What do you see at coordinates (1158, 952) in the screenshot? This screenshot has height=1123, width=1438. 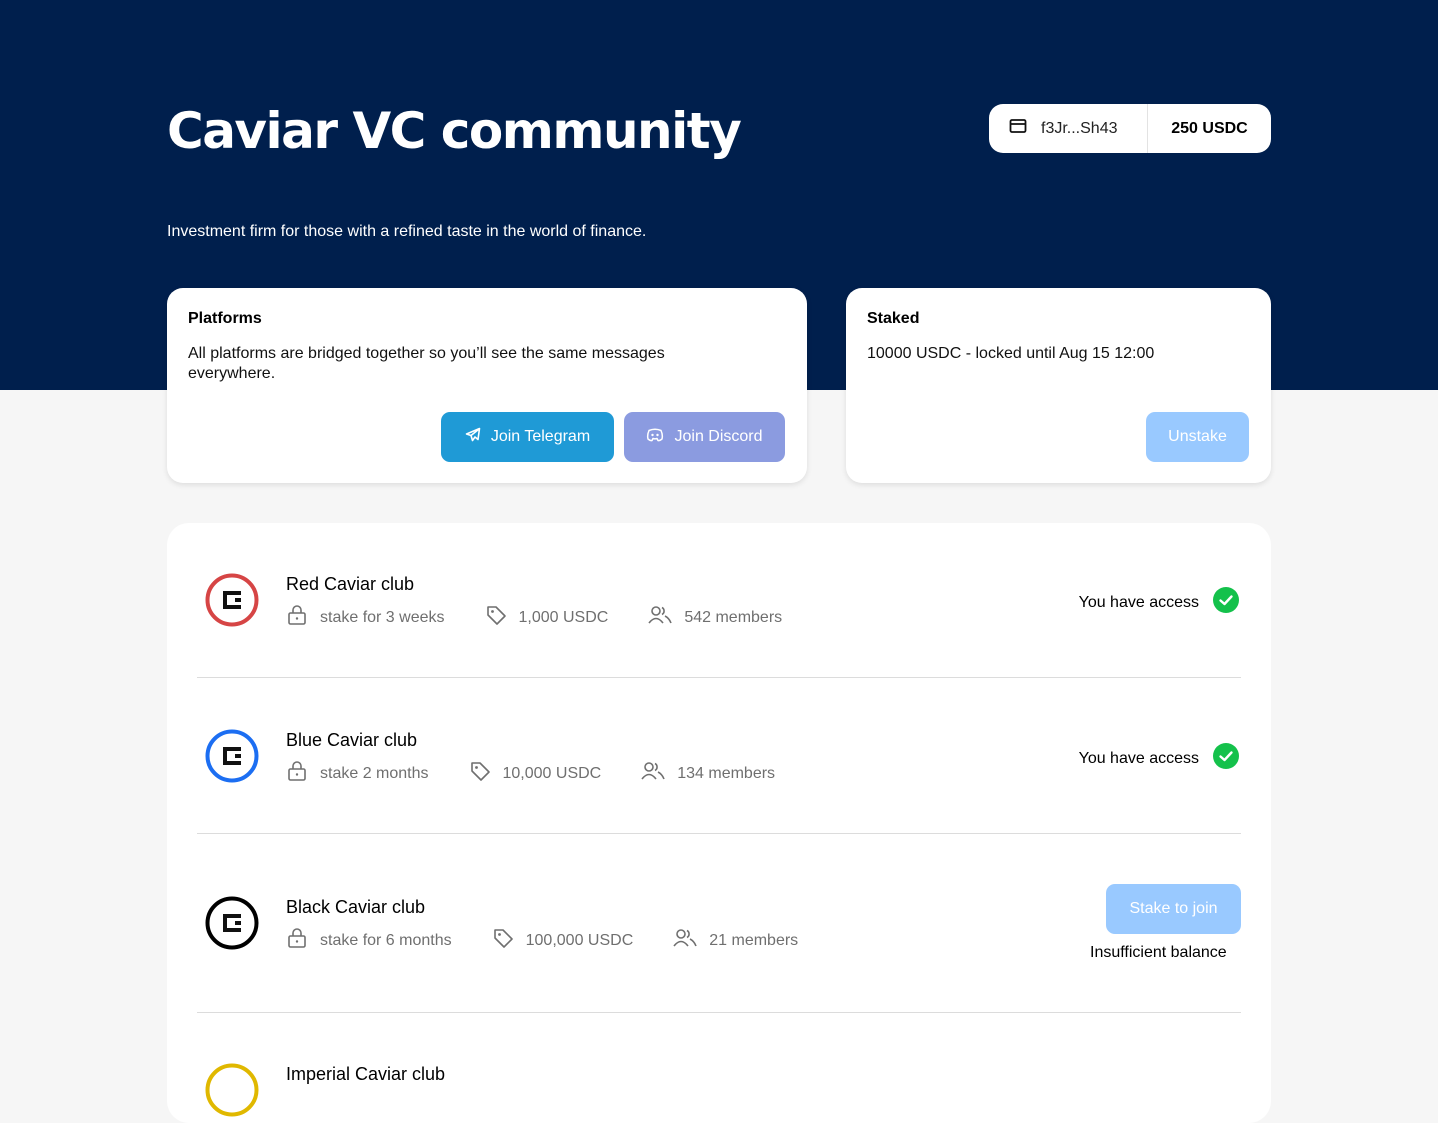 I see `insufficient-balance-label: Insufficient balance` at bounding box center [1158, 952].